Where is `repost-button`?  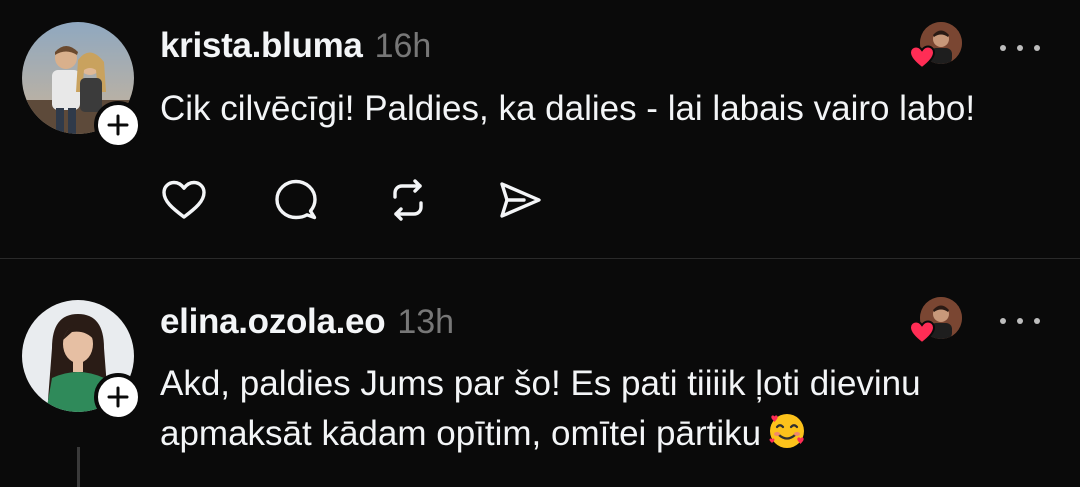 repost-button is located at coordinates (408, 200).